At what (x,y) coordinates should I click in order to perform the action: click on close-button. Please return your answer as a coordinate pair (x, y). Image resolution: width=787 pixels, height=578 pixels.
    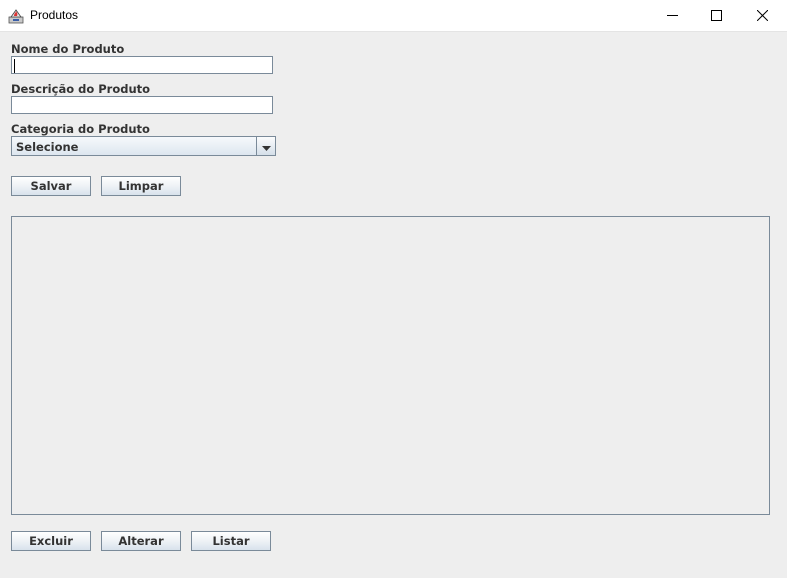
    Looking at the image, I should click on (762, 15).